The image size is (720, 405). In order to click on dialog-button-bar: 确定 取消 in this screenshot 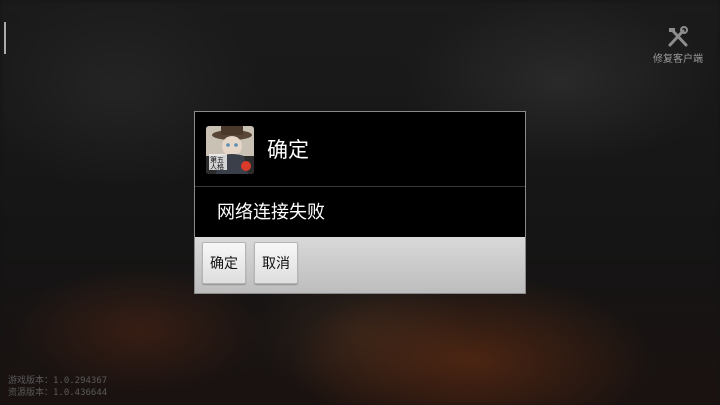, I will do `click(360, 265)`.